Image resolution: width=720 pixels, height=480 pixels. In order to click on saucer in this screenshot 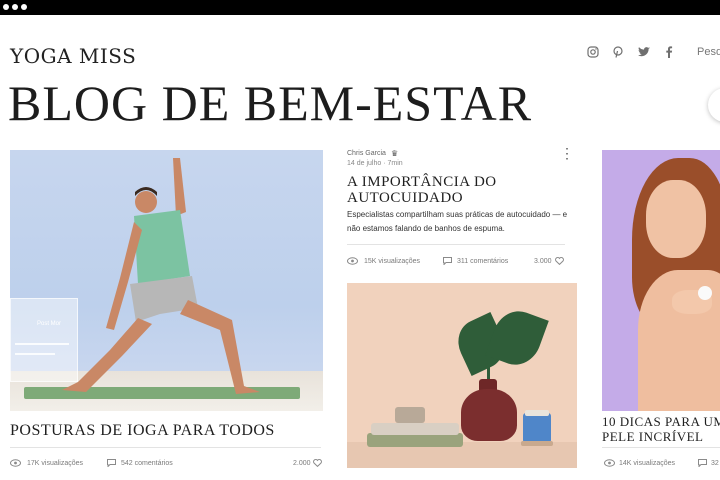, I will do `click(537, 443)`.